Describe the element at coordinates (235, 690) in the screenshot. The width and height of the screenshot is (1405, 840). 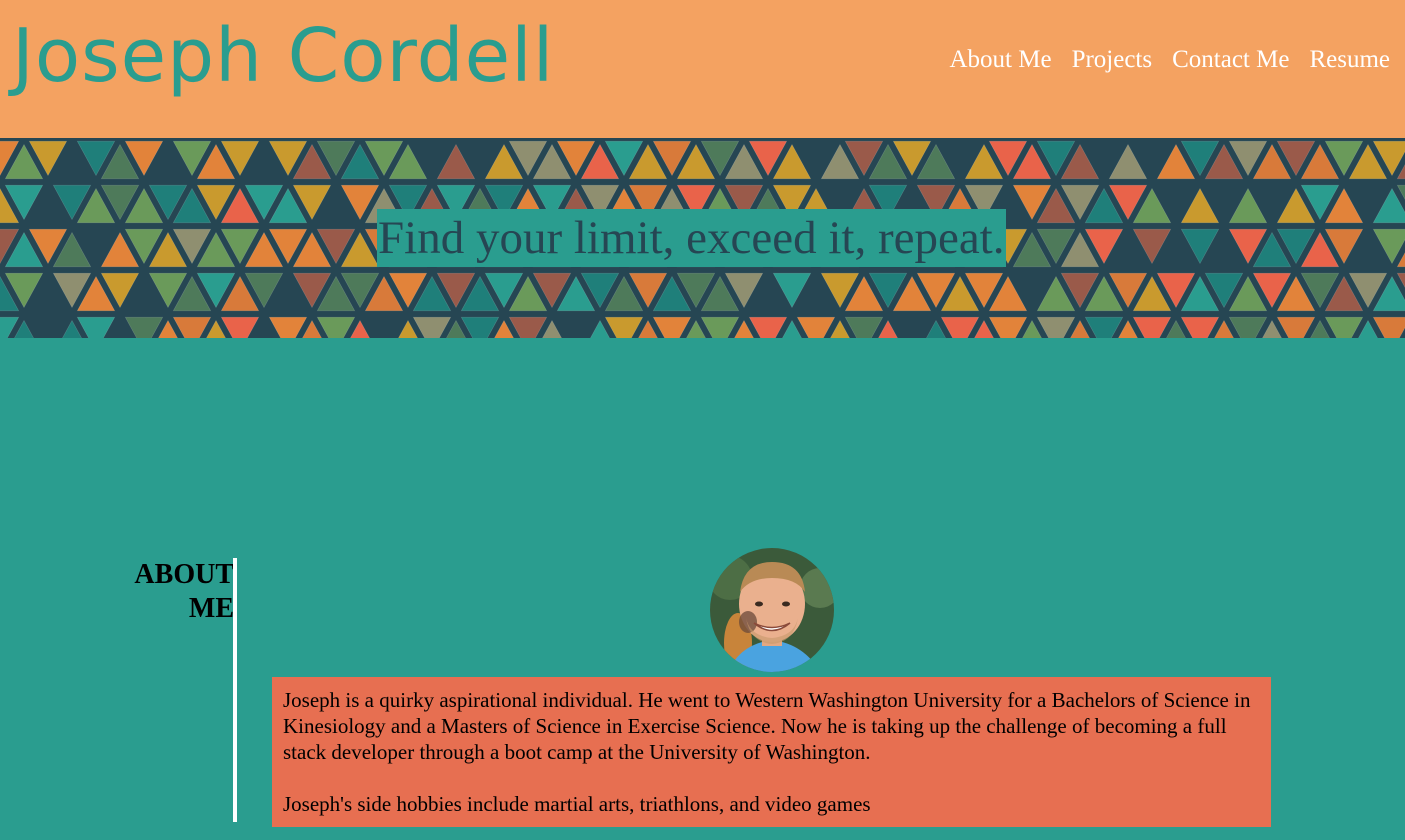
I see `about-divider` at that location.